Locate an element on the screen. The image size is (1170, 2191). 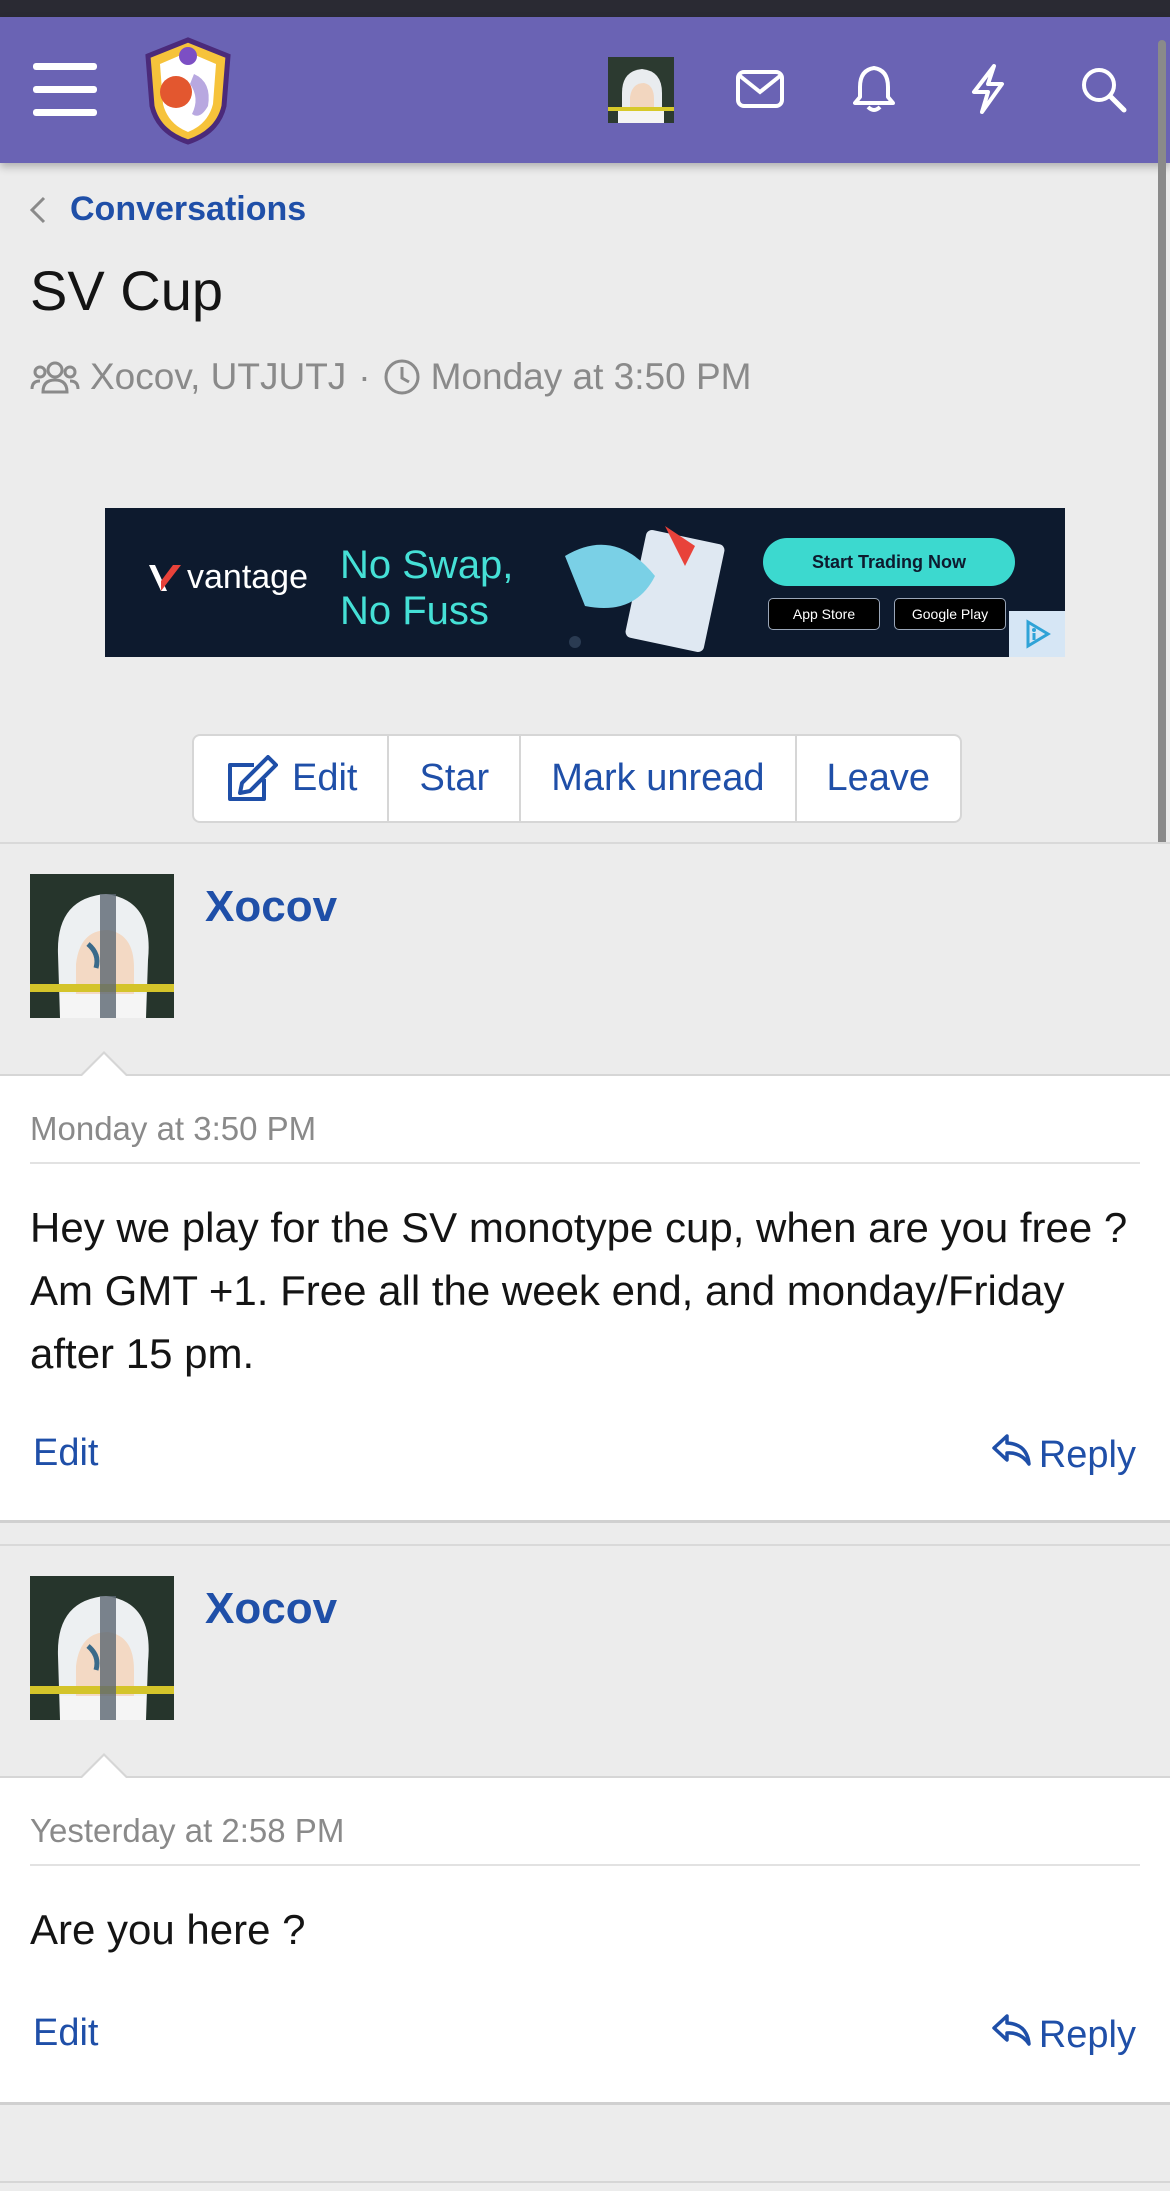
search-icon is located at coordinates (1103, 89).